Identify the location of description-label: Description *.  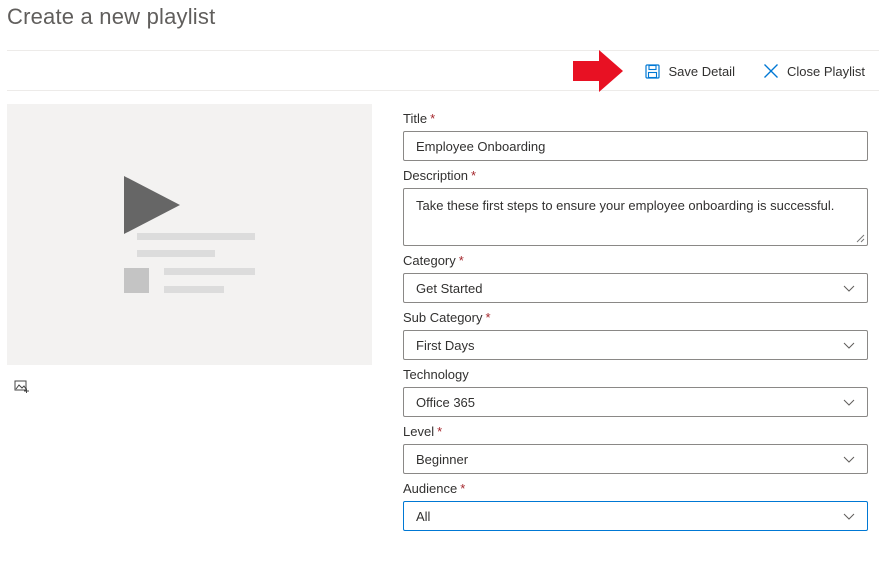
(440, 175).